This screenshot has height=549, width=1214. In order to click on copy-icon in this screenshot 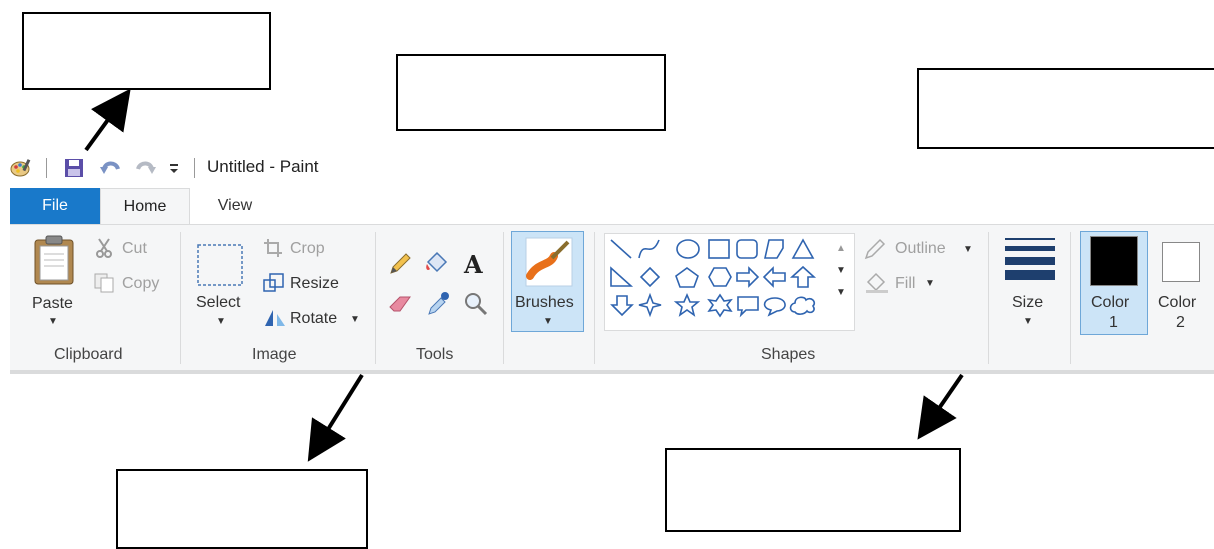, I will do `click(105, 283)`.